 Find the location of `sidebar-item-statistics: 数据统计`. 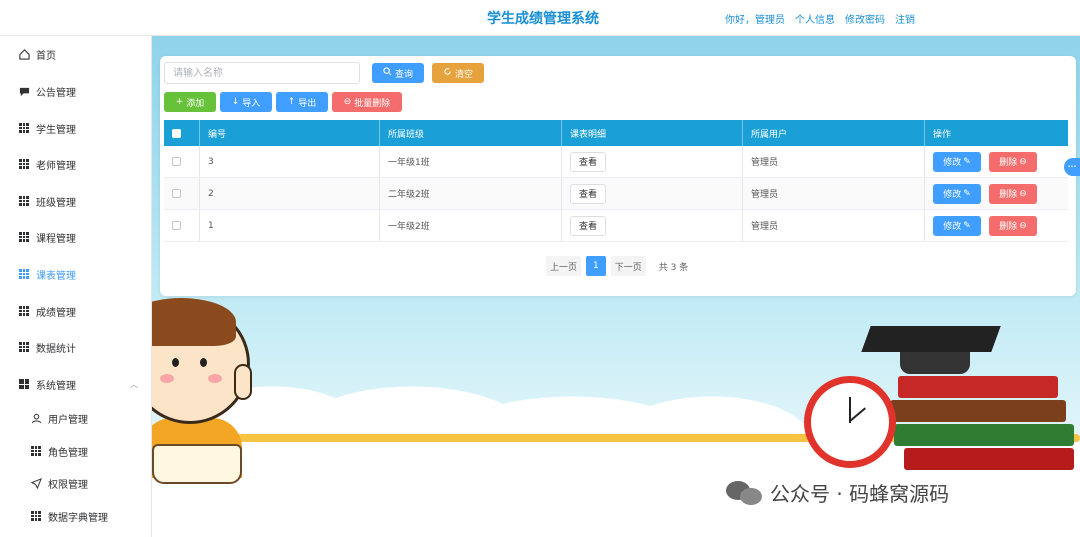

sidebar-item-statistics: 数据统计 is located at coordinates (76, 347).